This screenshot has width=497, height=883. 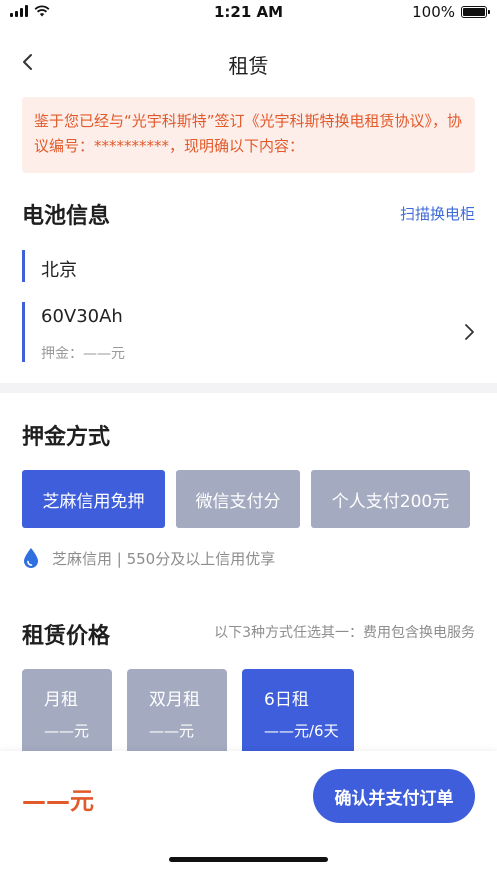 I want to click on deposit-option-personal: 个人支付200元, so click(x=390, y=499).